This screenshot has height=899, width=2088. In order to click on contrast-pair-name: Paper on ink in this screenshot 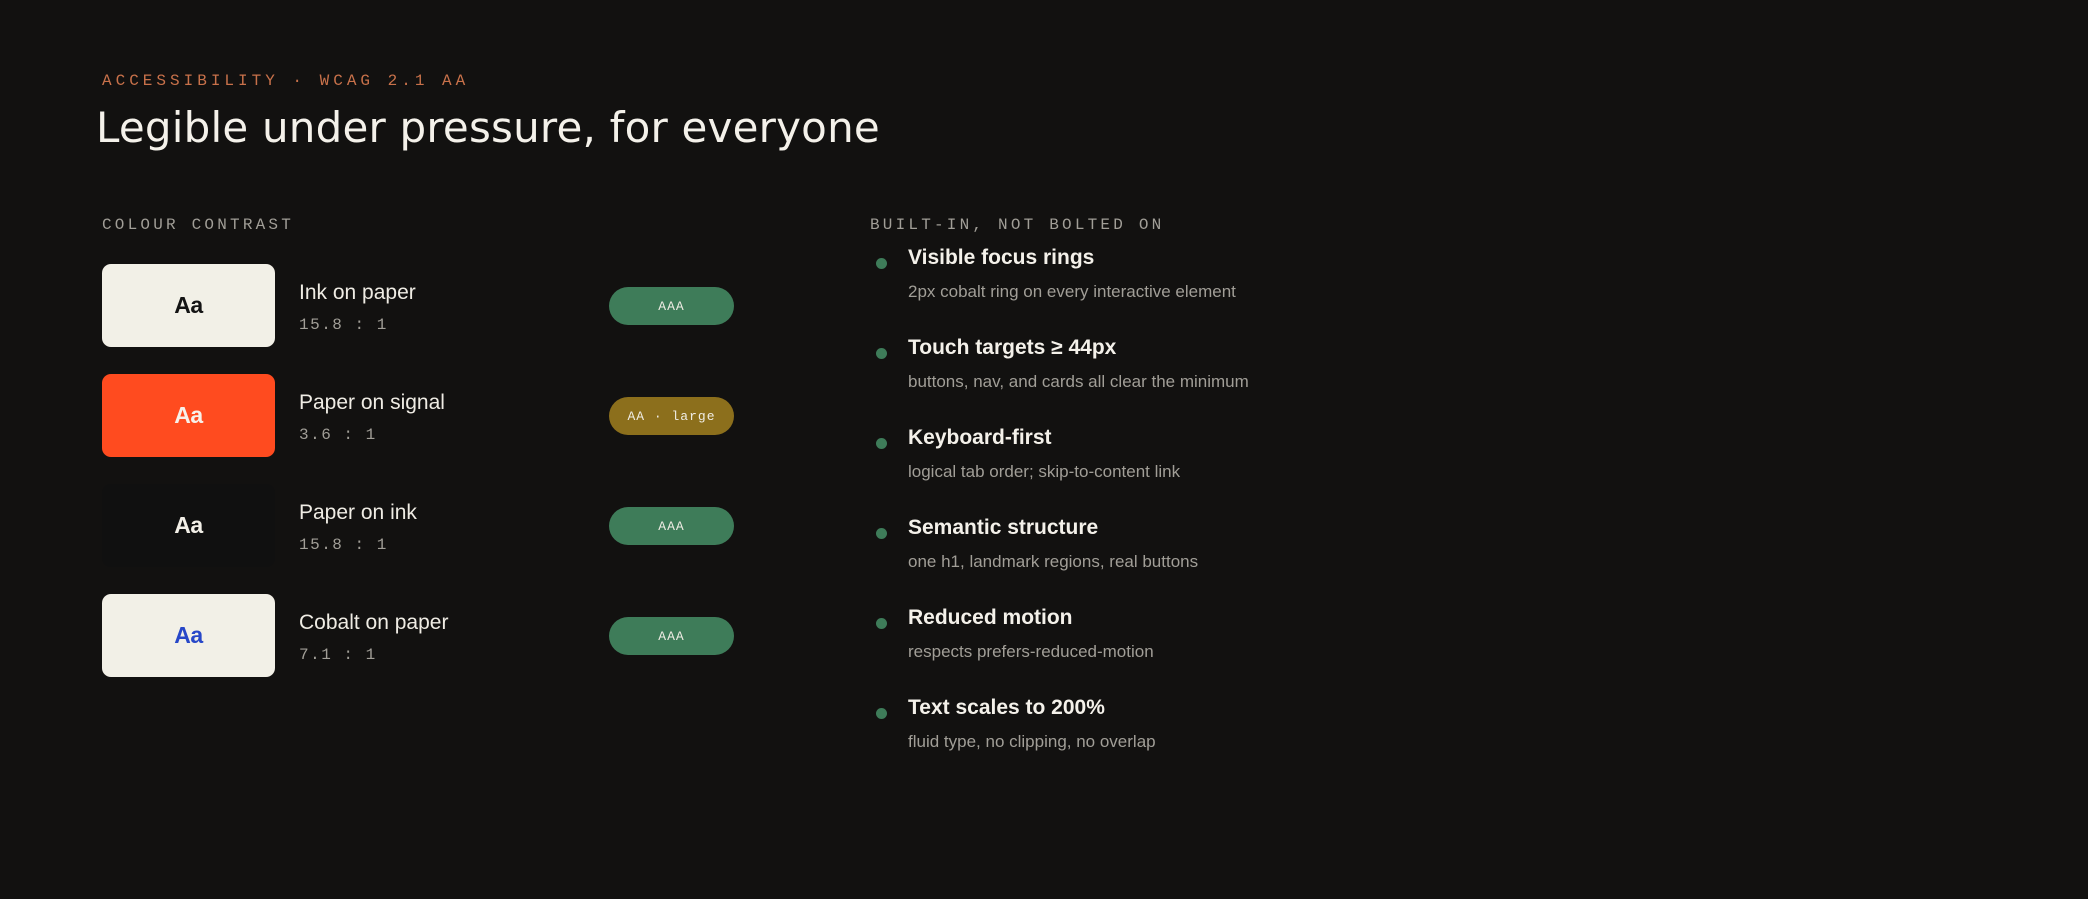, I will do `click(358, 512)`.